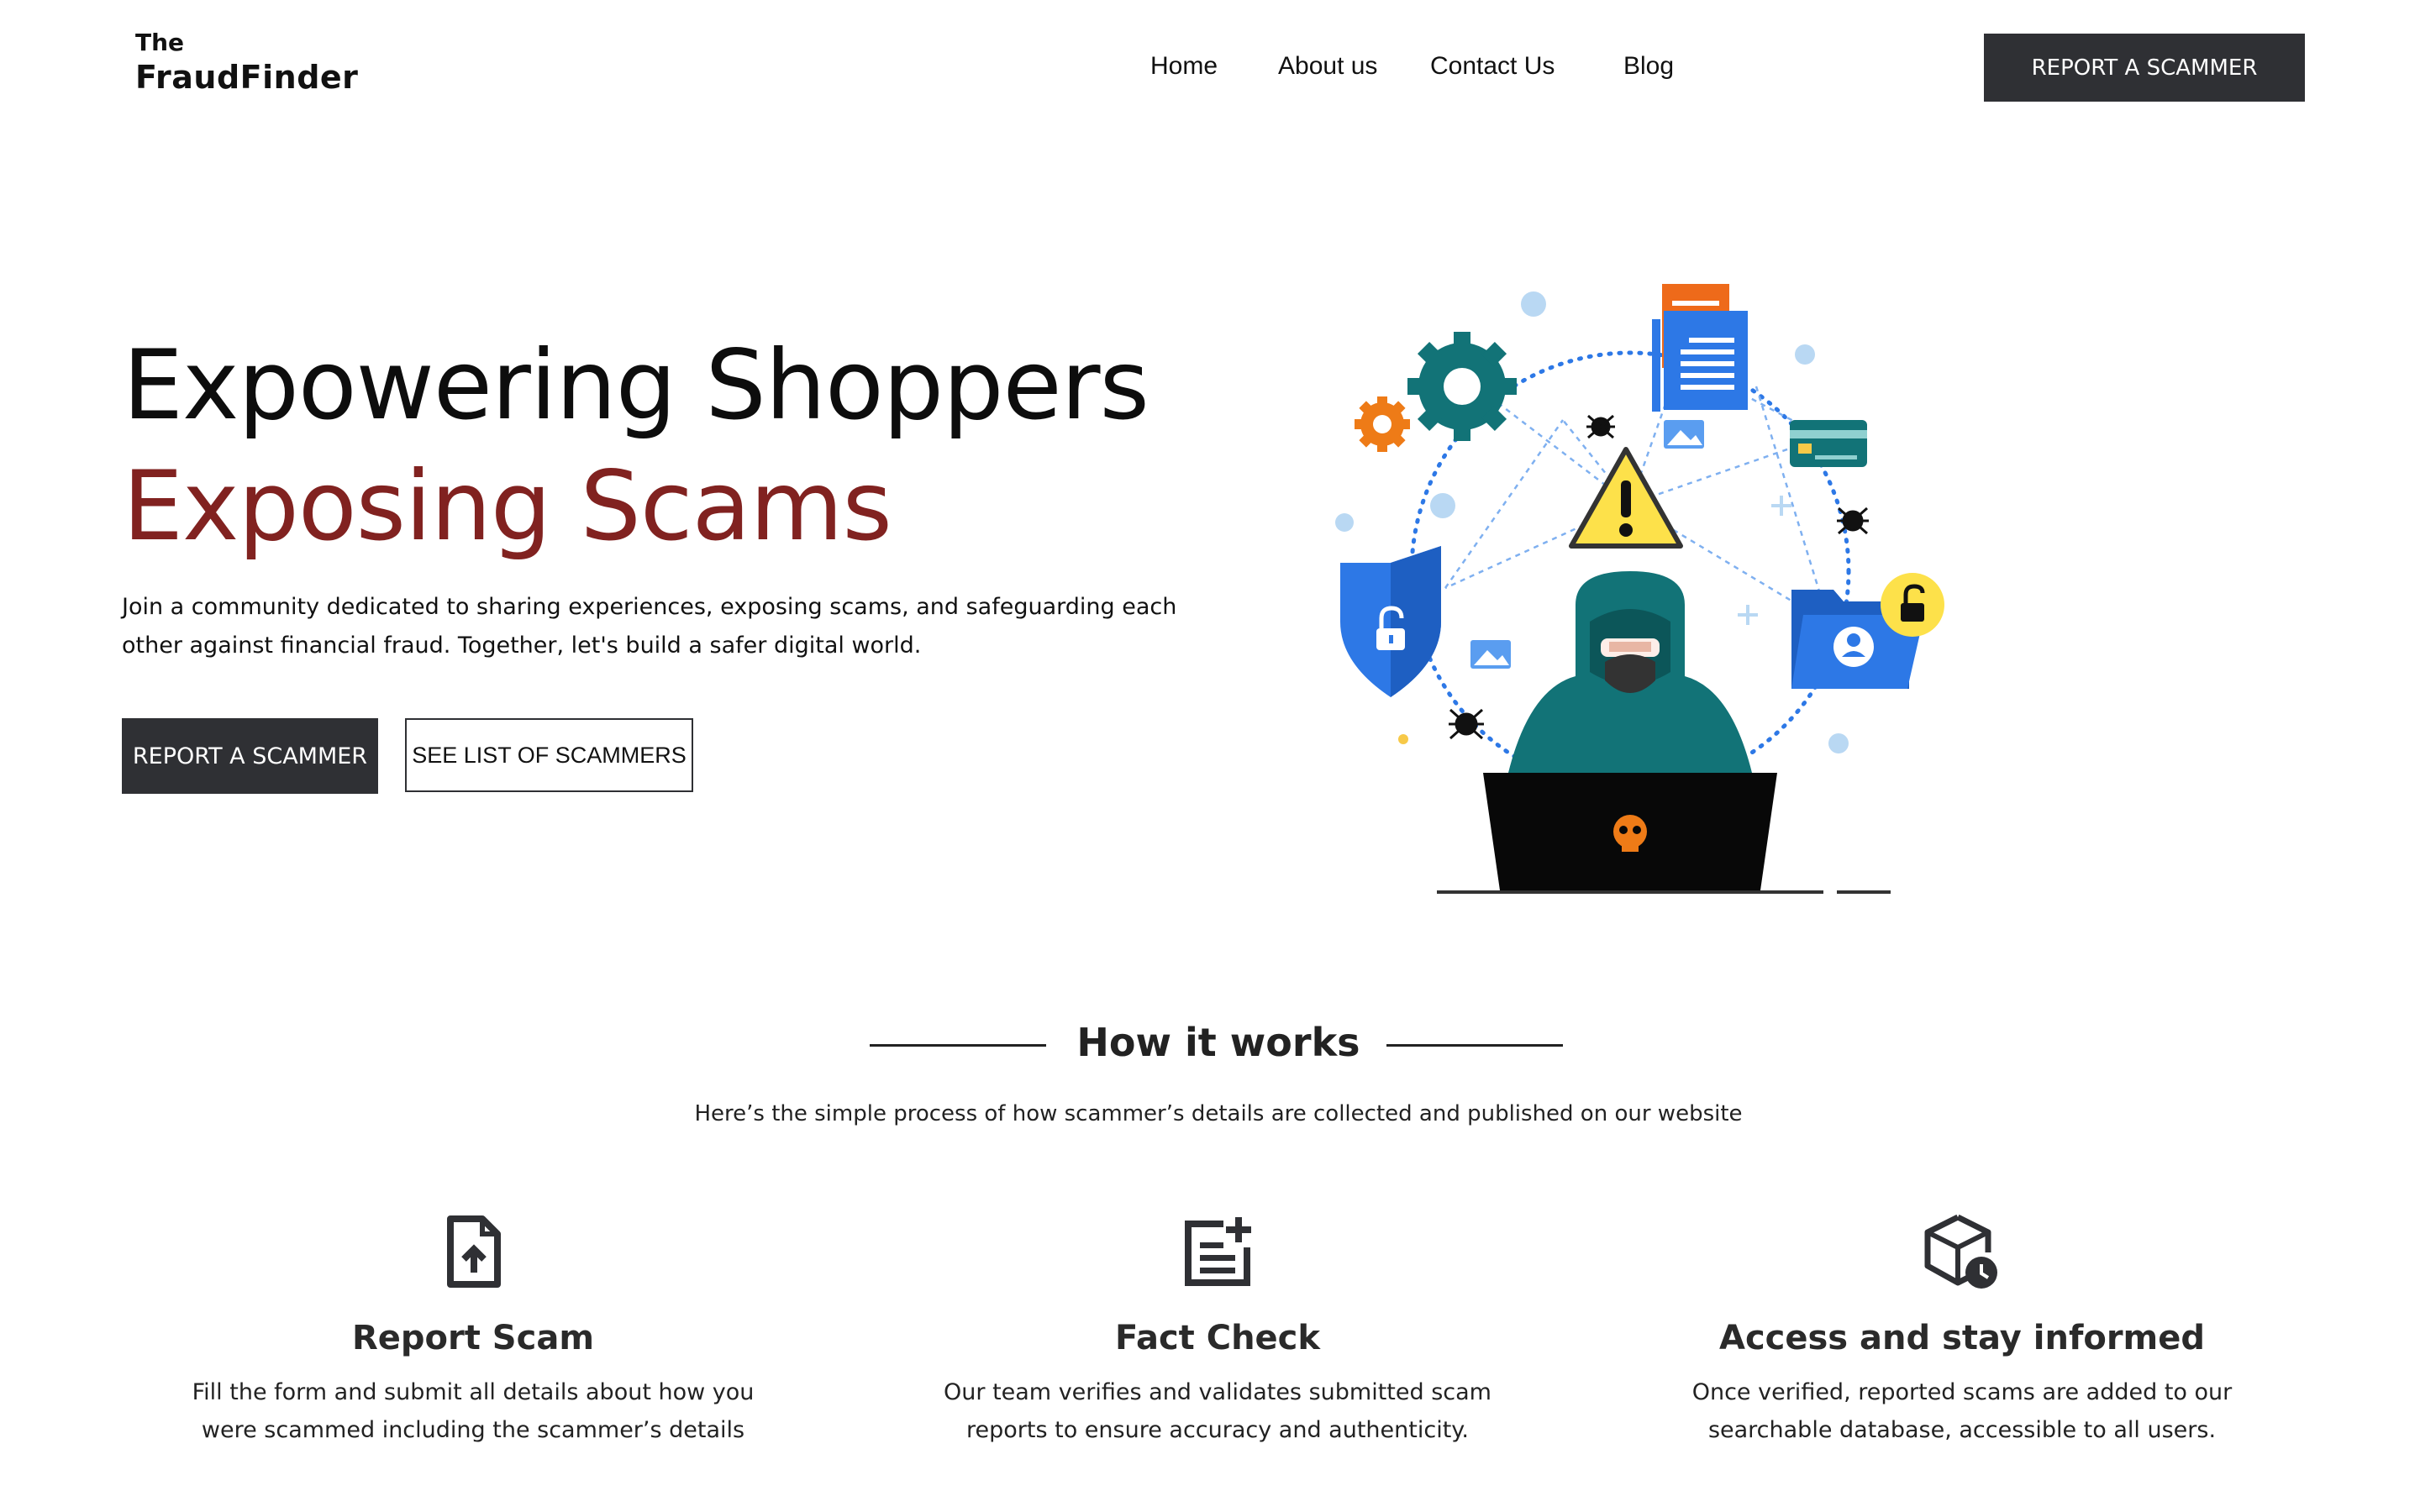 The image size is (2420, 1512). What do you see at coordinates (1217, 1338) in the screenshot?
I see `step-title: Fact Check` at bounding box center [1217, 1338].